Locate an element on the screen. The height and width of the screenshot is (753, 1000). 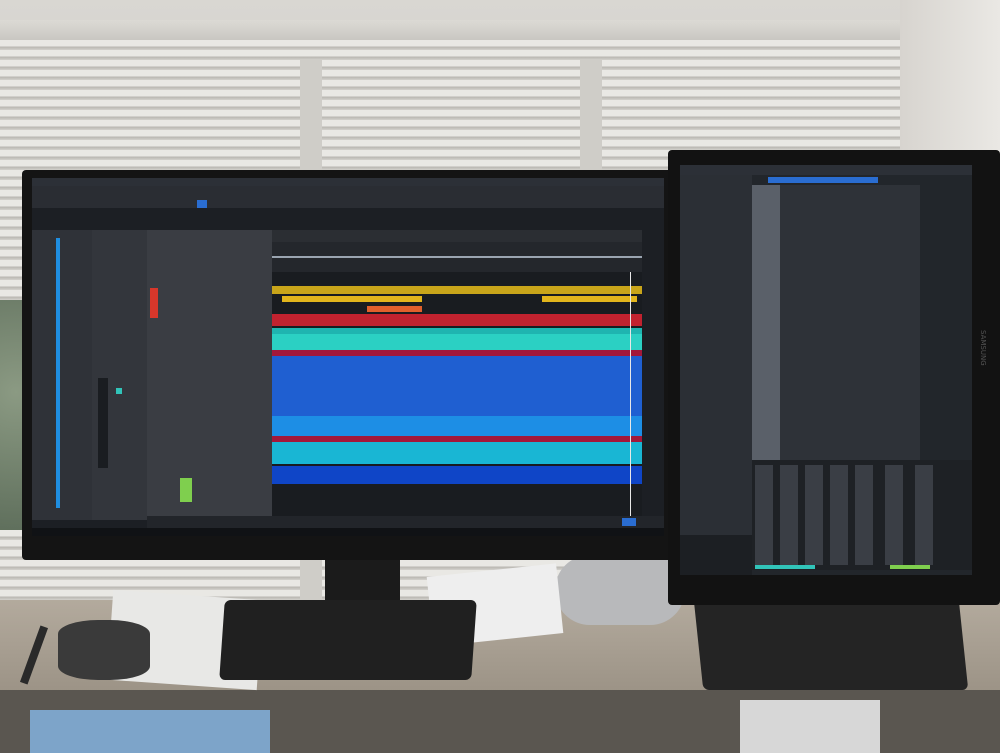
headphones is located at coordinates (620, 590).